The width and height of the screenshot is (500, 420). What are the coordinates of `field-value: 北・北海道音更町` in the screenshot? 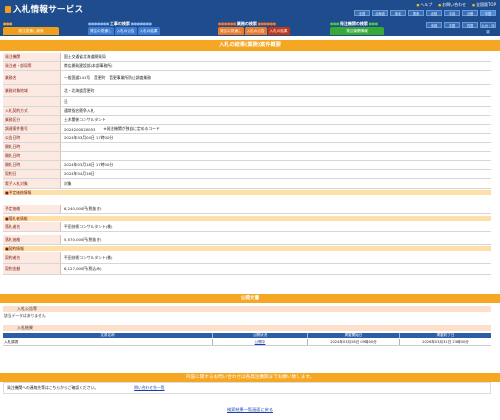 It's located at (79, 90).